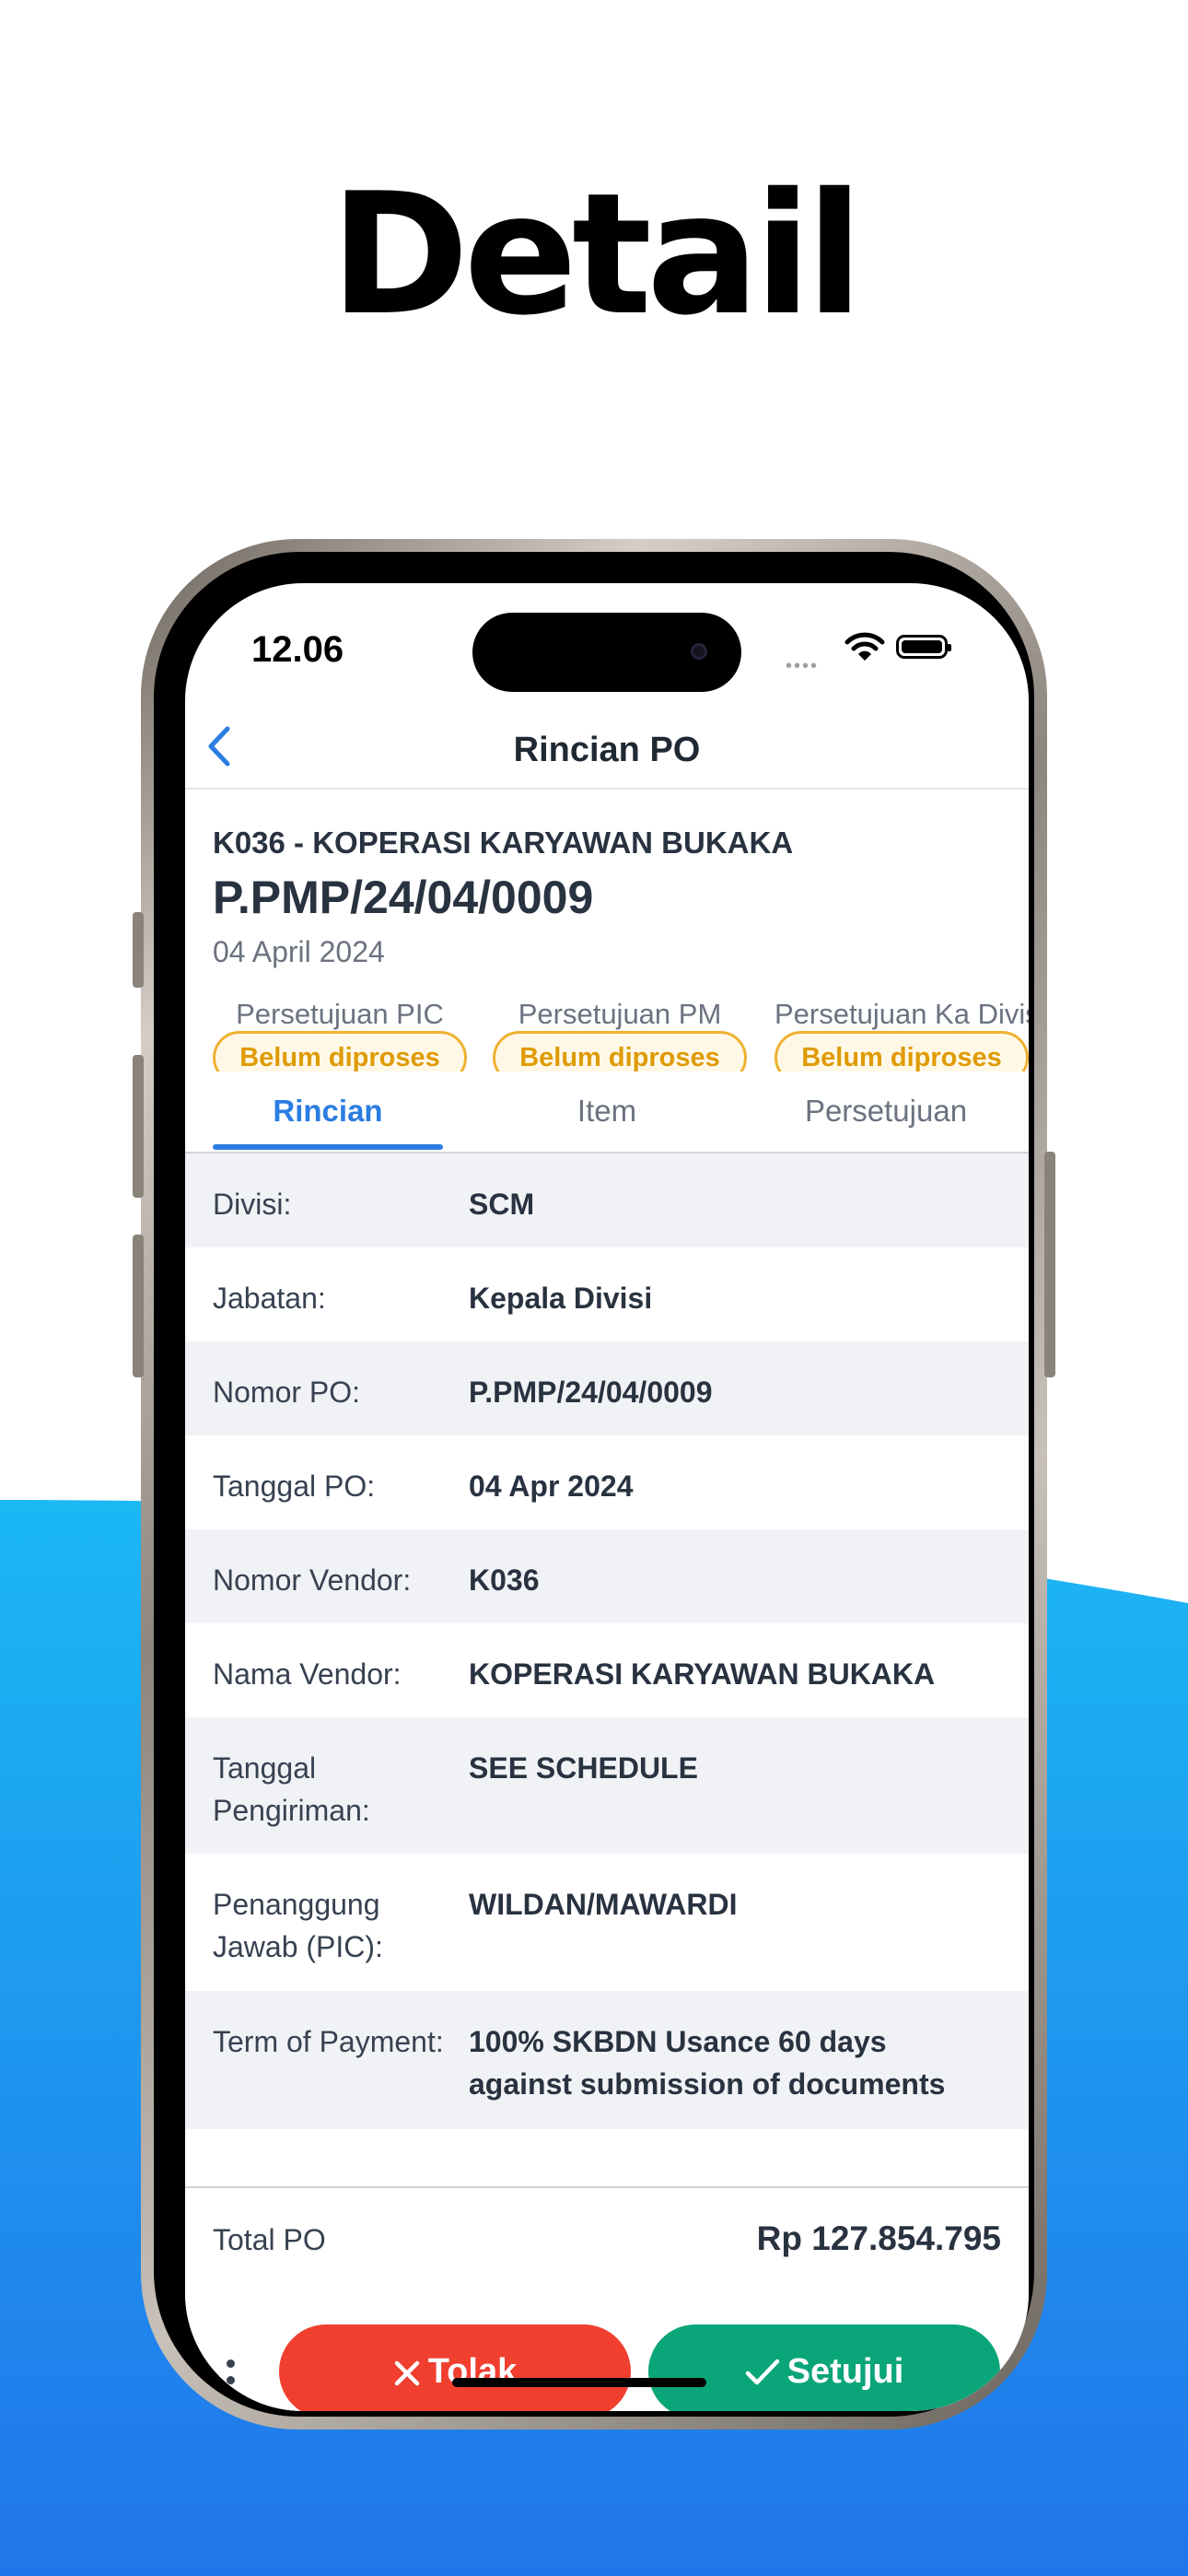 This screenshot has width=1188, height=2576. What do you see at coordinates (561, 1298) in the screenshot?
I see `detail-value: Kepala Divisi` at bounding box center [561, 1298].